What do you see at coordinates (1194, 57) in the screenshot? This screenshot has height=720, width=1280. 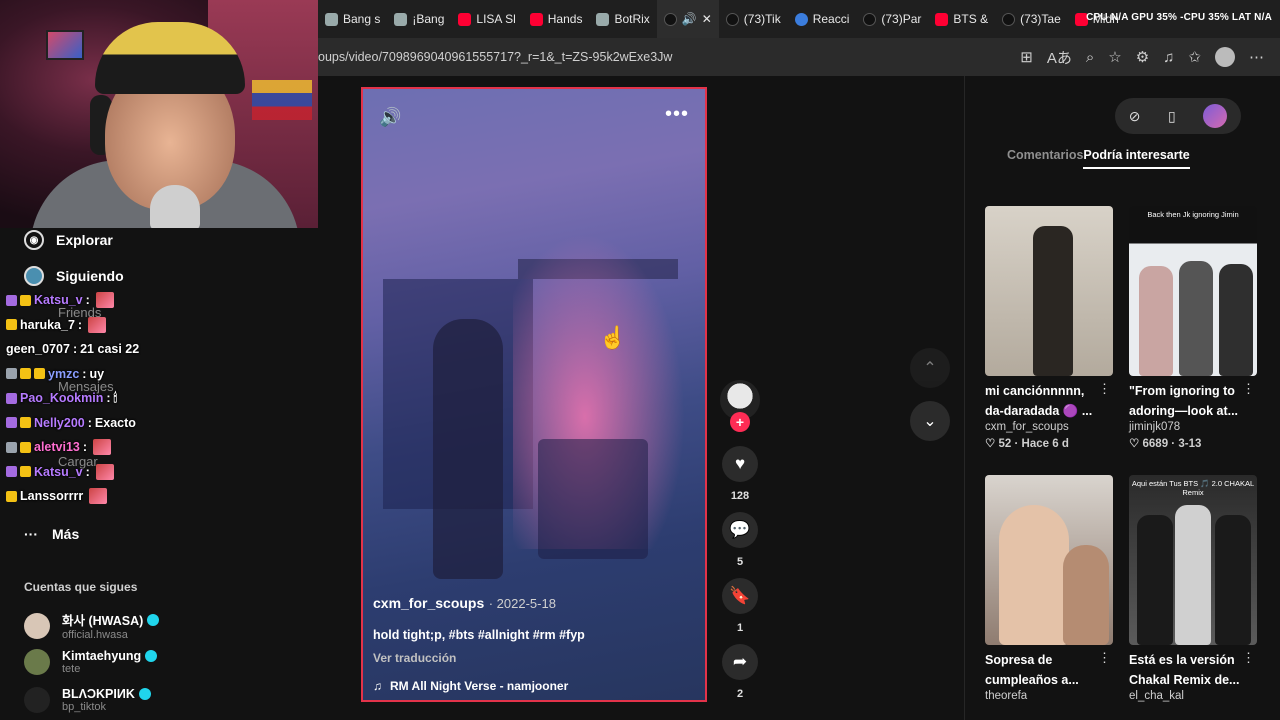 I see `favorites-icon: ✩` at bounding box center [1194, 57].